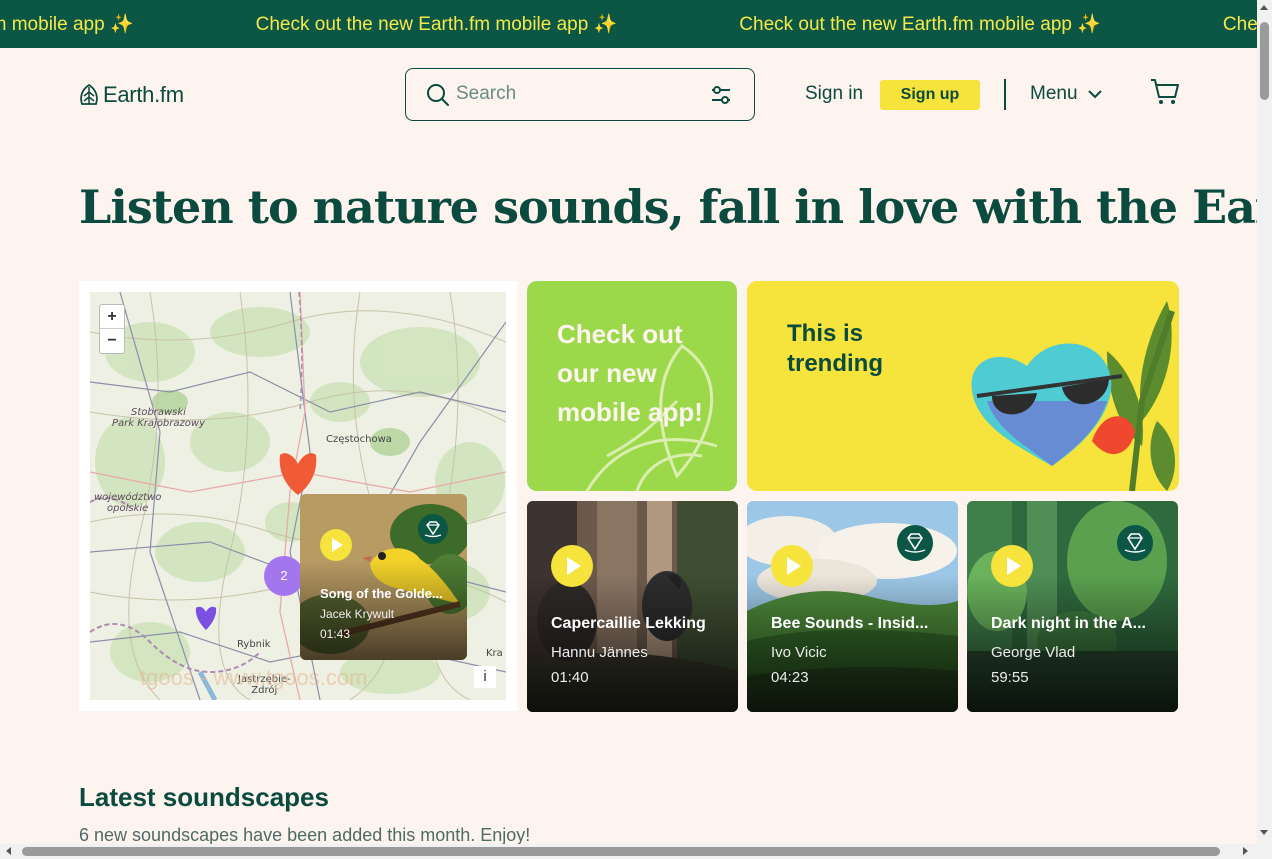  What do you see at coordinates (204, 797) in the screenshot?
I see `latest-soundscapes-title: Latest soundscapes` at bounding box center [204, 797].